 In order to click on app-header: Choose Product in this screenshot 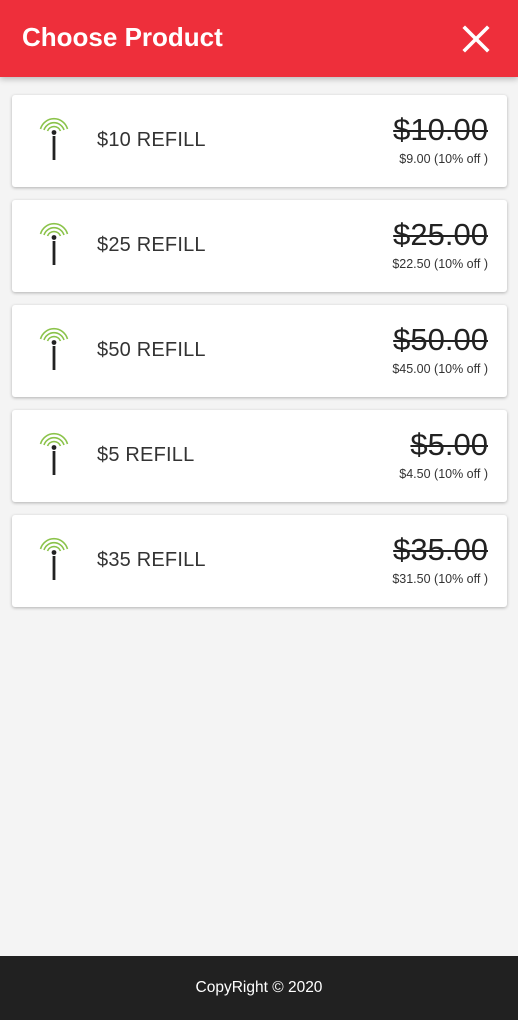, I will do `click(259, 38)`.